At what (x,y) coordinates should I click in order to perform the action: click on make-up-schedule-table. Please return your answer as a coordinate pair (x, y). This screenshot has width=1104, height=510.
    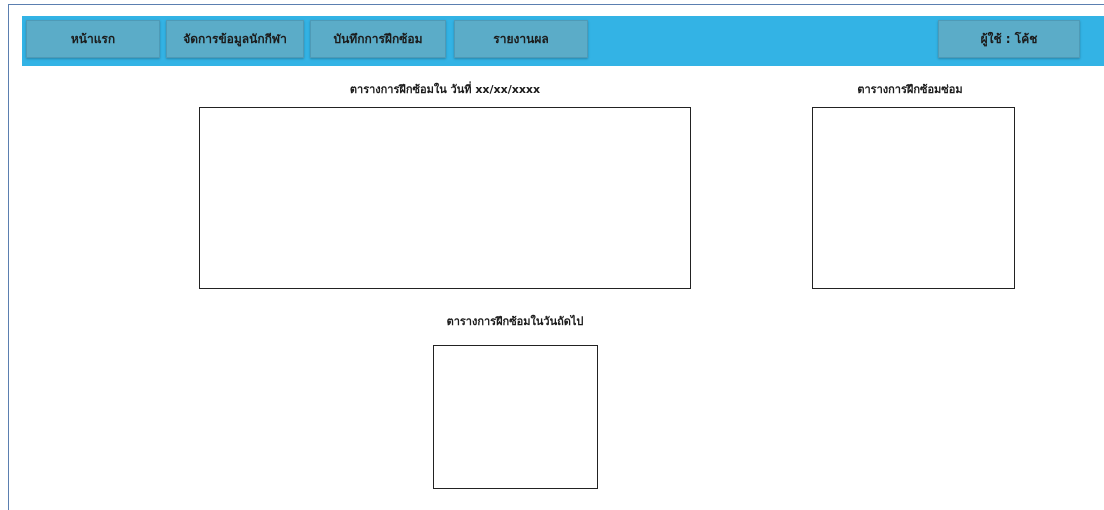
    Looking at the image, I should click on (913, 198).